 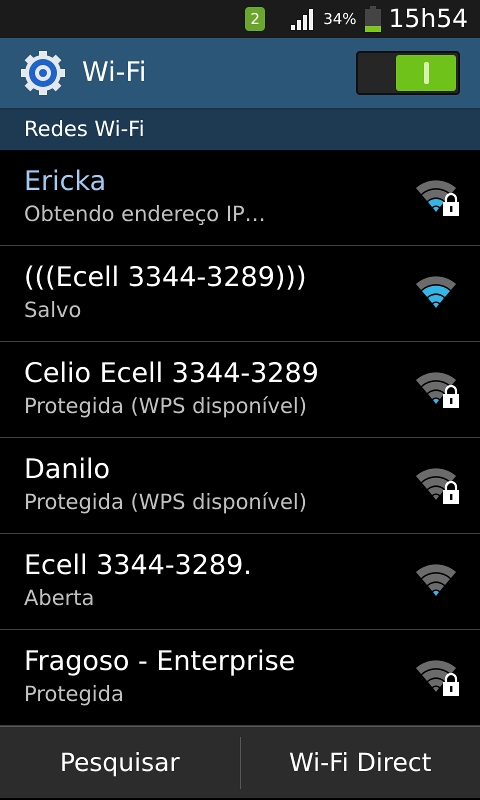 What do you see at coordinates (66, 181) in the screenshot?
I see `network-name: Ericka` at bounding box center [66, 181].